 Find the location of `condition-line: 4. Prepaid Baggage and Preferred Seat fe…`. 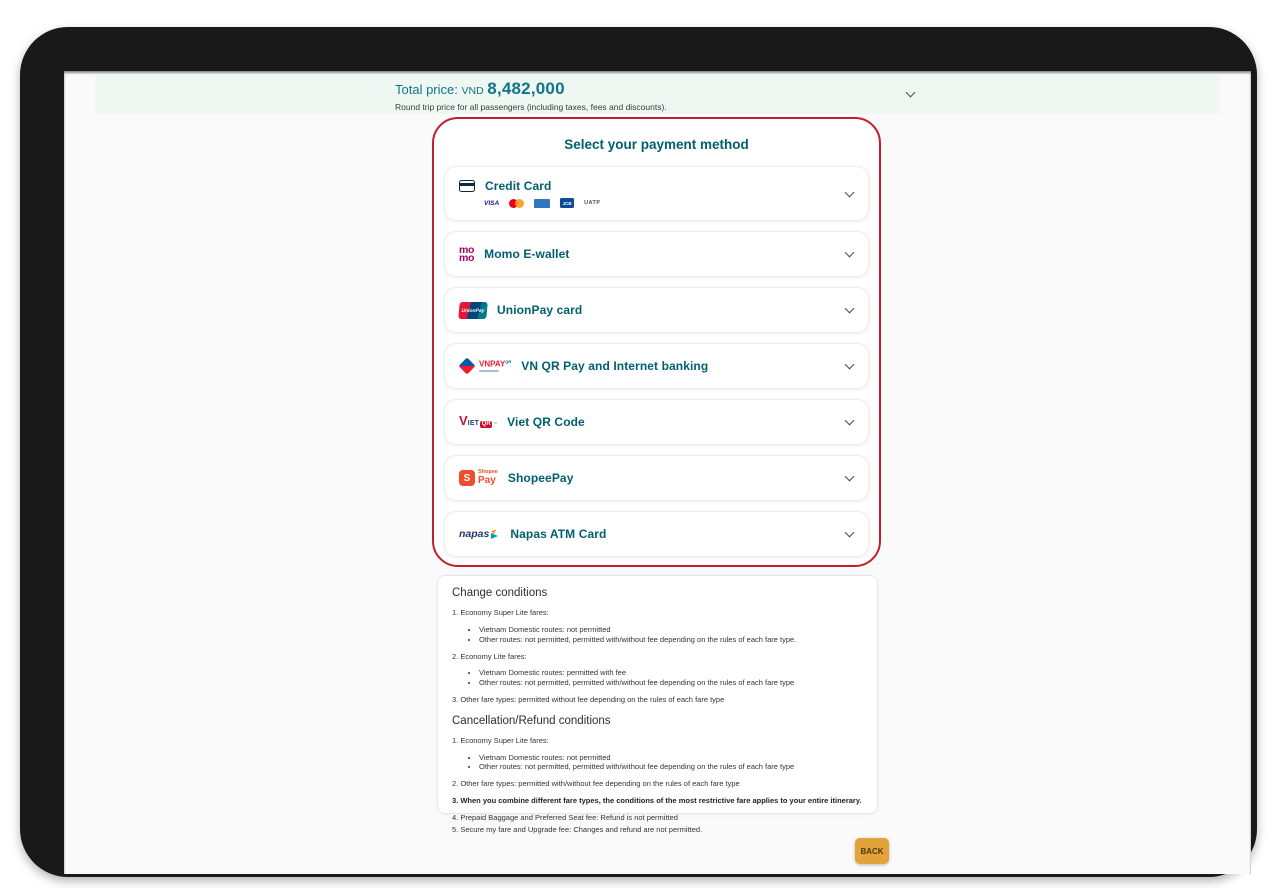

condition-line: 4. Prepaid Baggage and Preferred Seat fe… is located at coordinates (565, 817).